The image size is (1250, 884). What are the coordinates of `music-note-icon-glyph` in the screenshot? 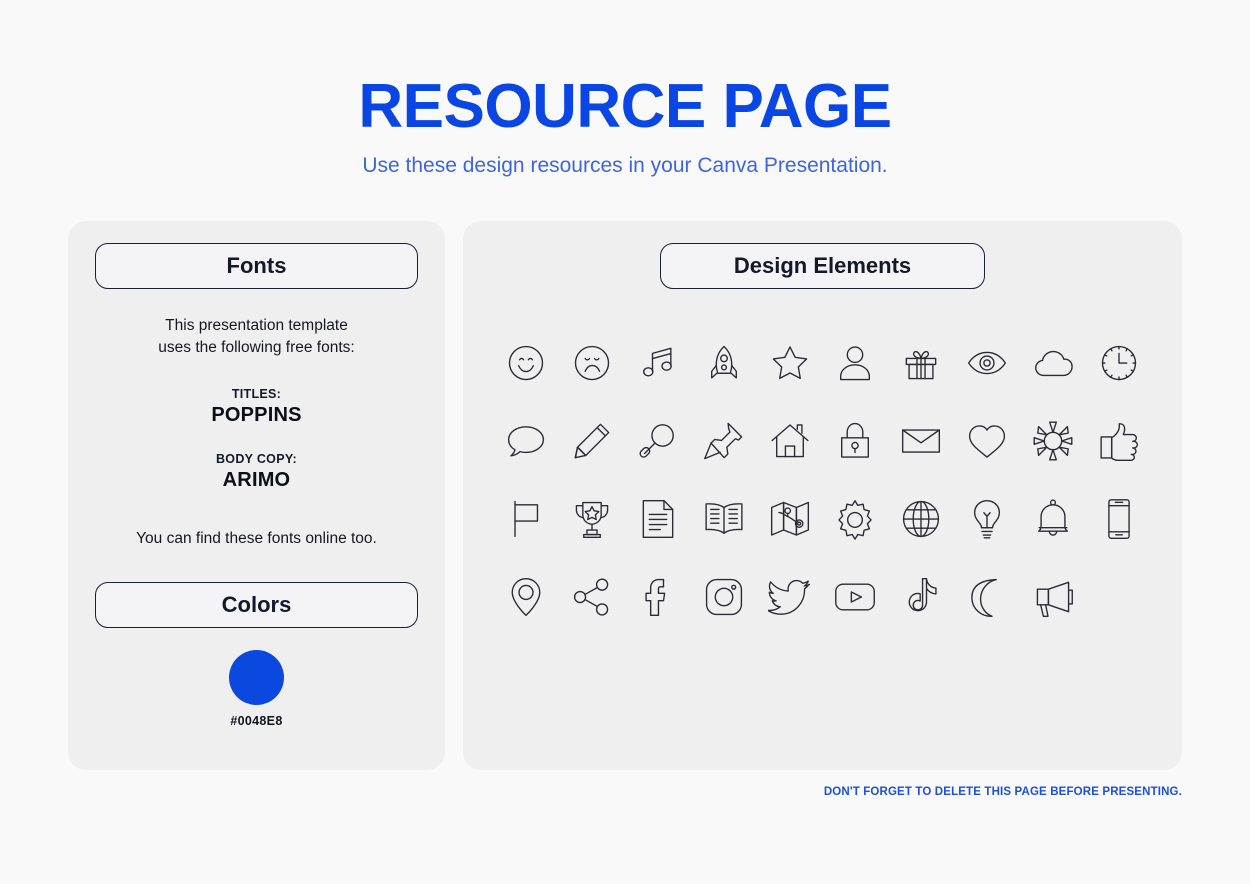 It's located at (657, 362).